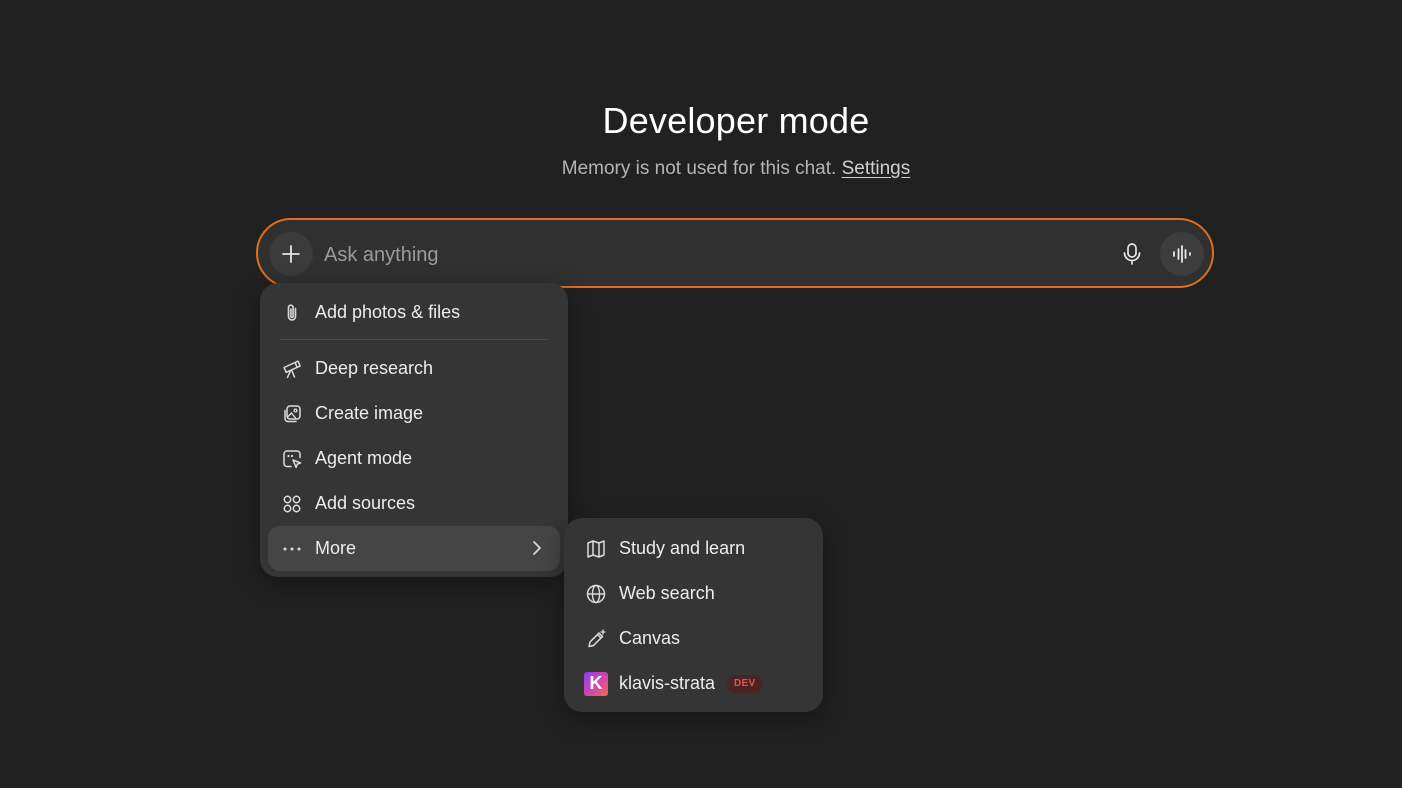  I want to click on menu-item-deep-research: Deep research, so click(414, 368).